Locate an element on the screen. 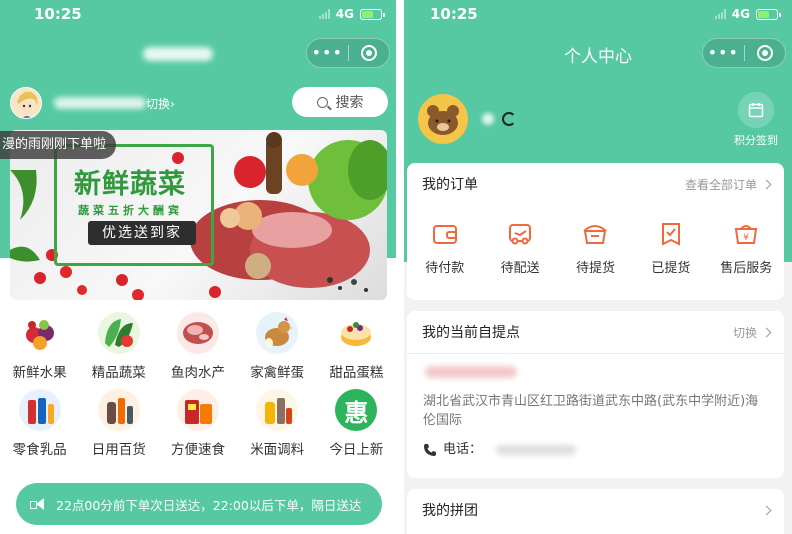 Image resolution: width=792 pixels, height=534 pixels. category-item: 零食乳品 is located at coordinates (39, 423).